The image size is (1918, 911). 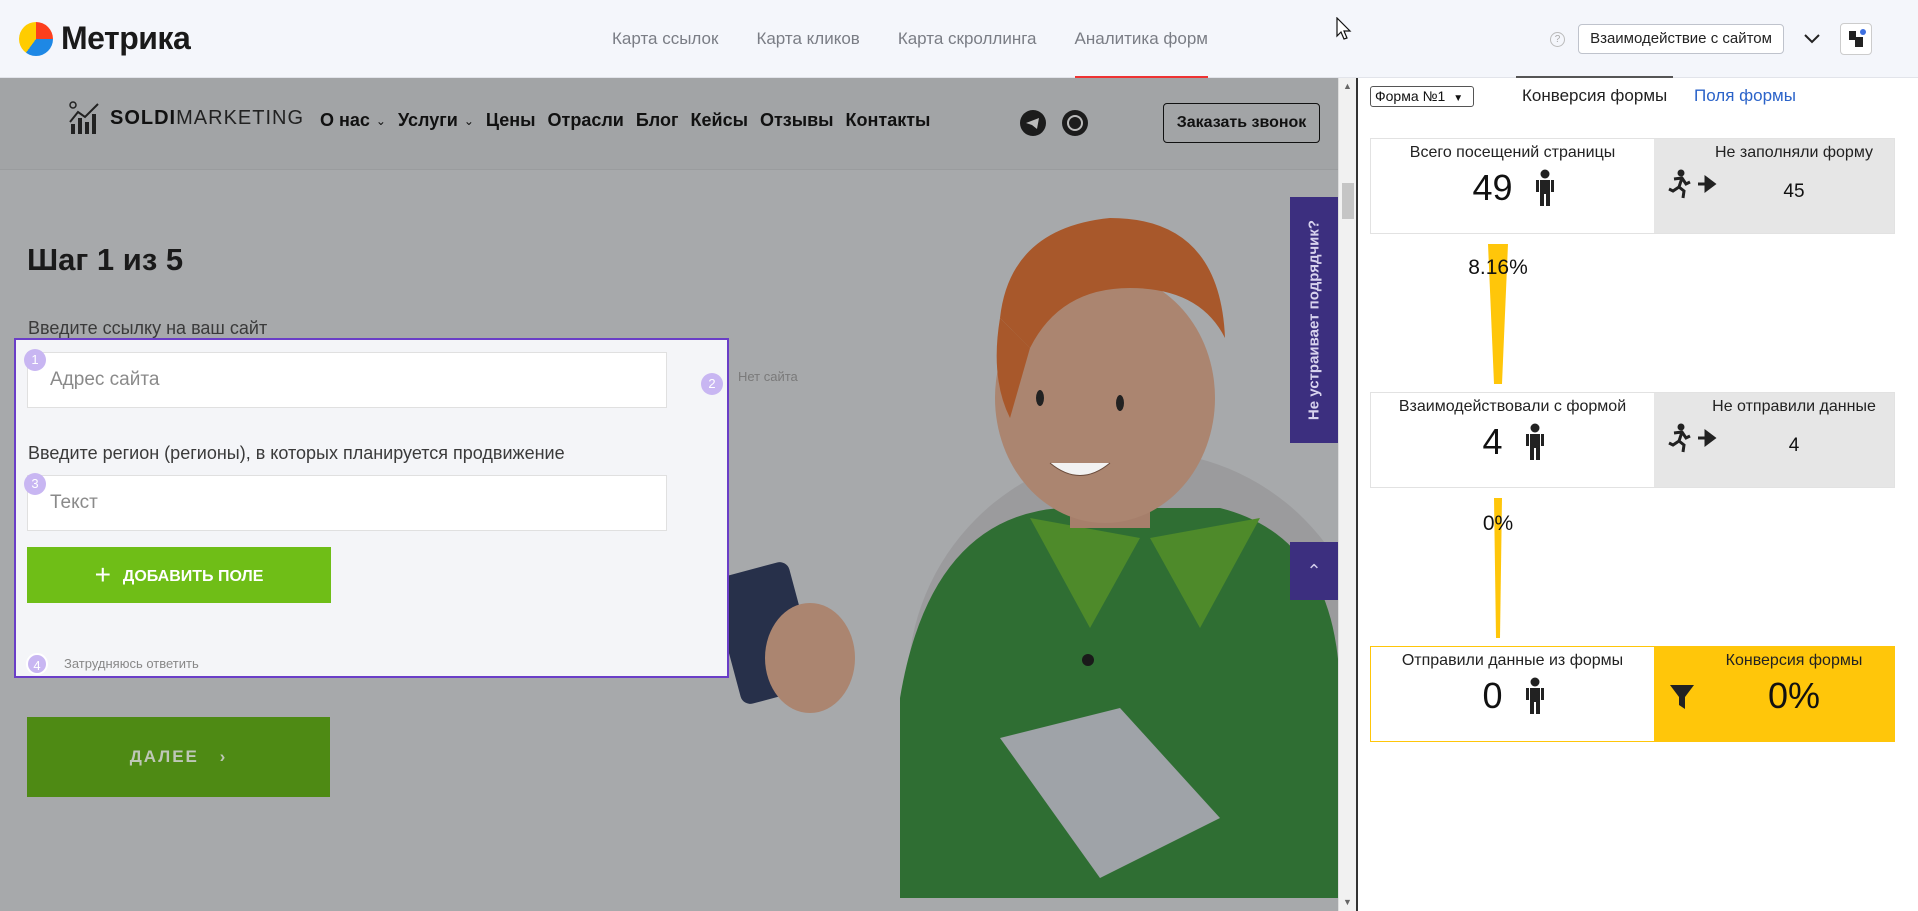 What do you see at coordinates (347, 503) in the screenshot?
I see `region-input: Текст` at bounding box center [347, 503].